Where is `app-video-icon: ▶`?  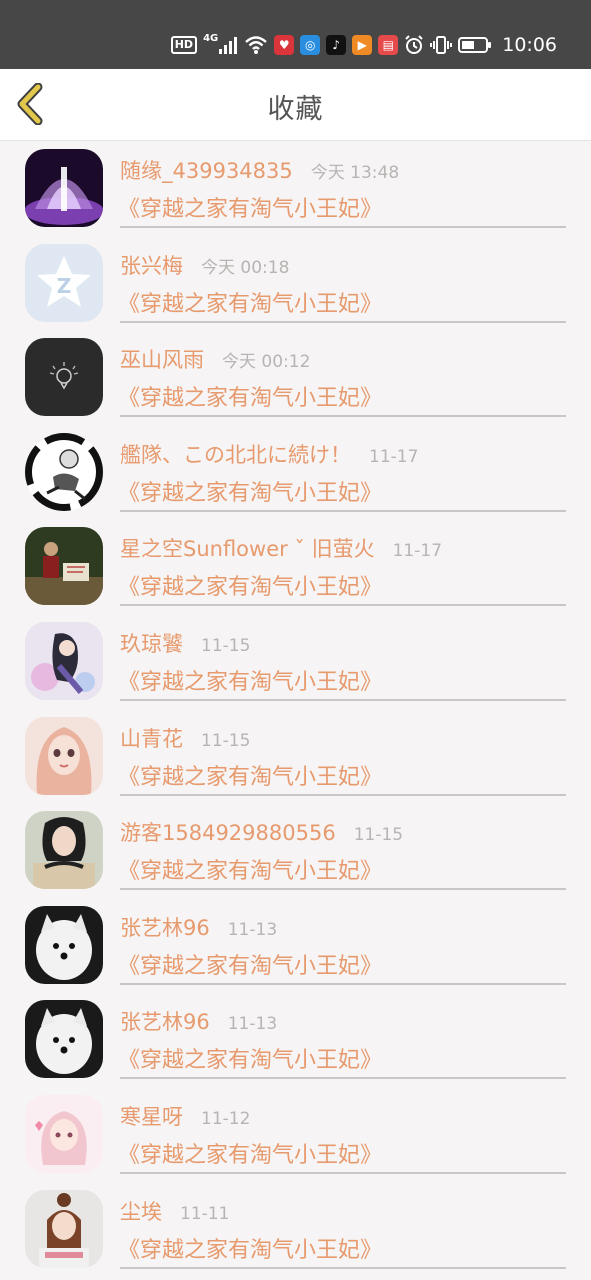 app-video-icon: ▶ is located at coordinates (362, 45).